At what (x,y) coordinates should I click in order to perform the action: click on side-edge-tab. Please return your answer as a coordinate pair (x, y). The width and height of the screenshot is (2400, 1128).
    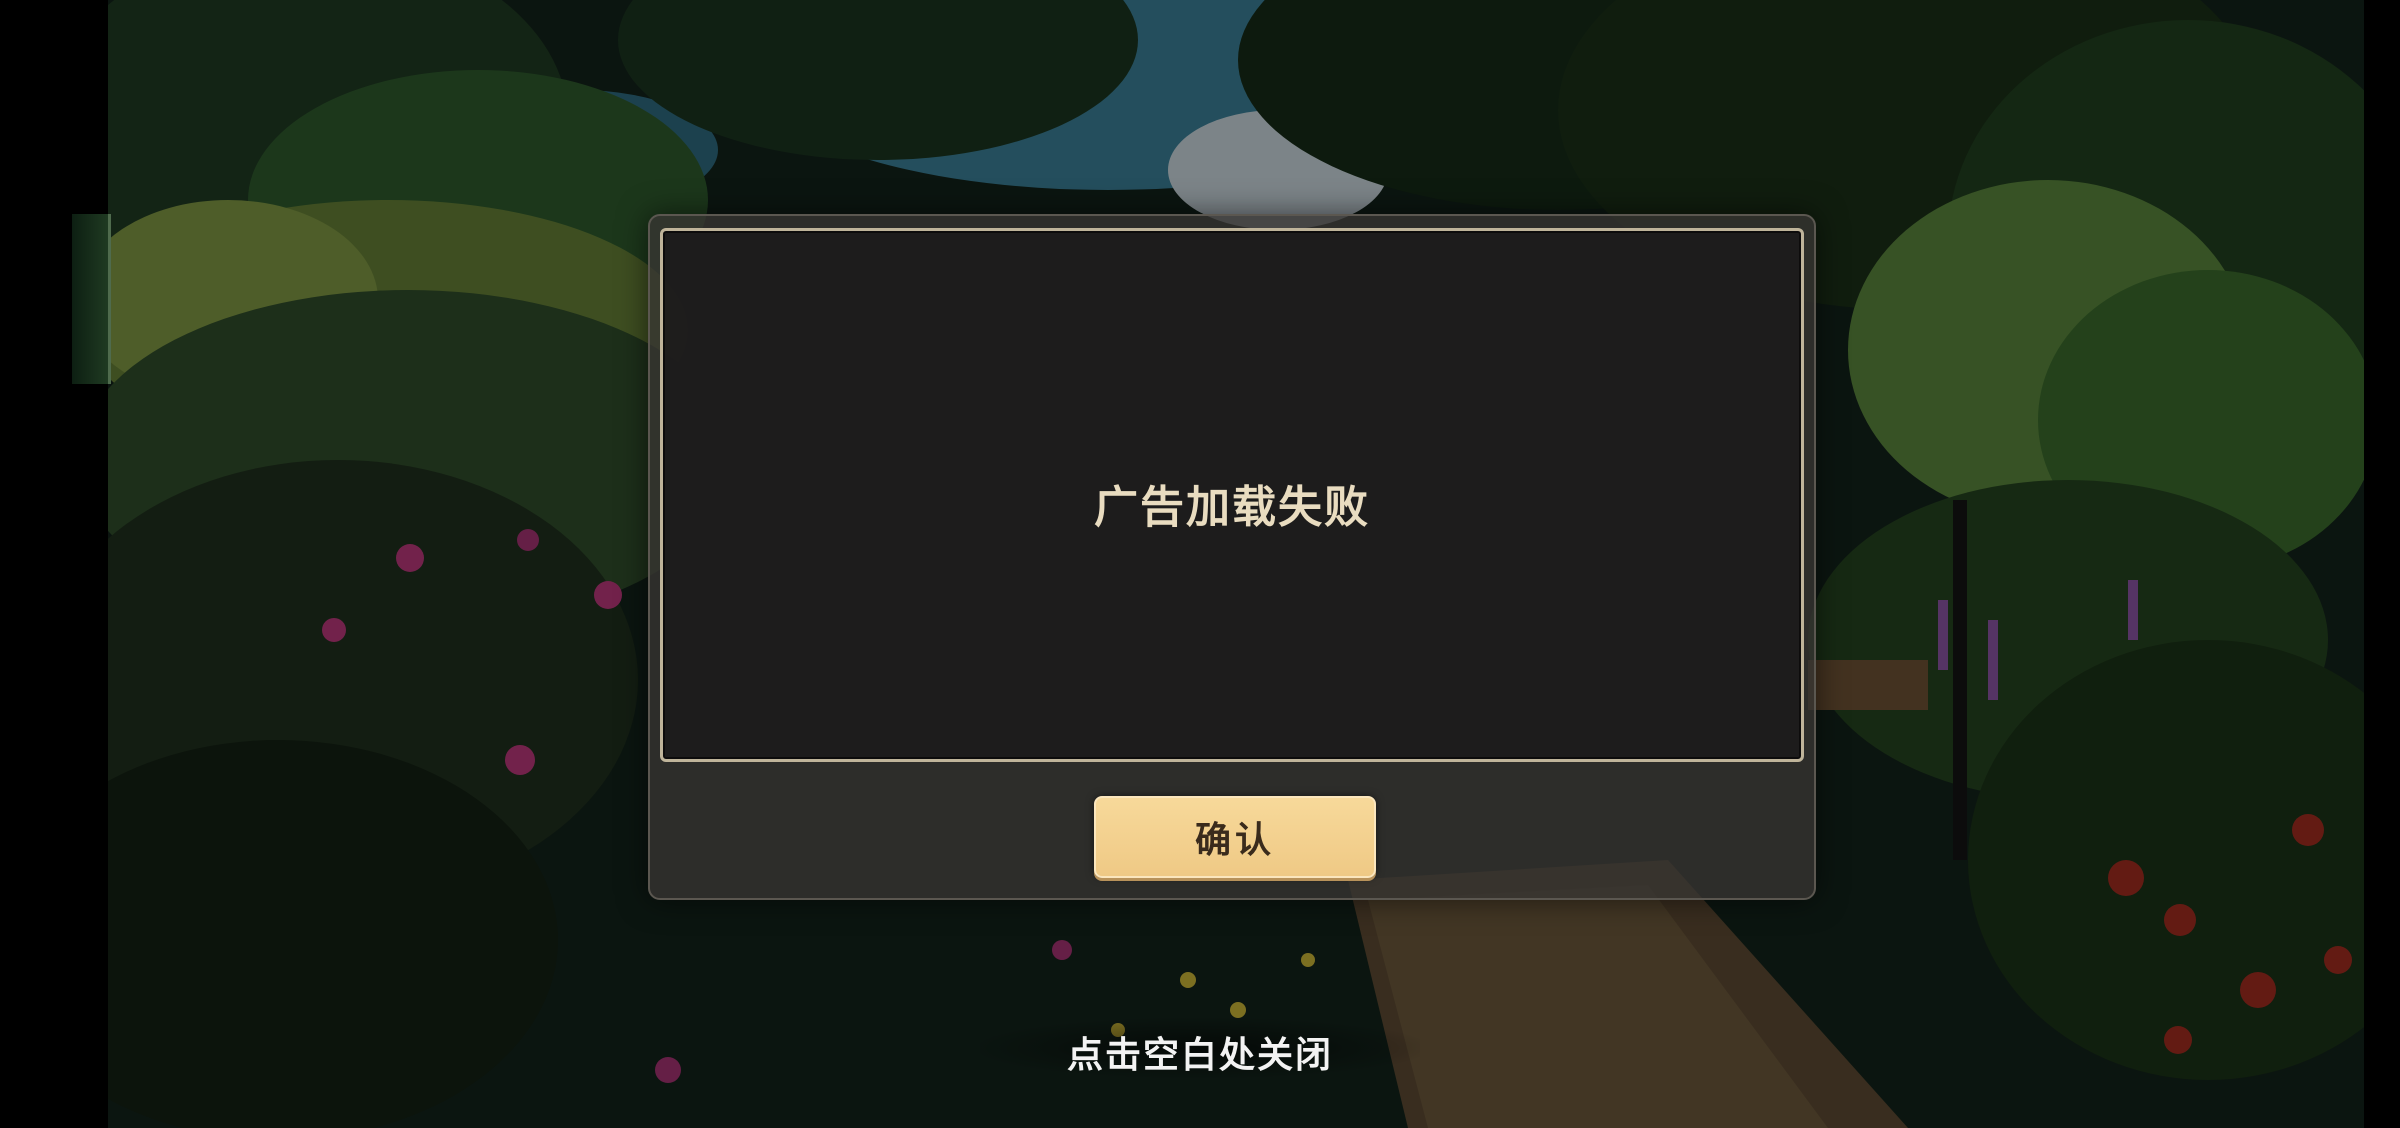
    Looking at the image, I should click on (91, 299).